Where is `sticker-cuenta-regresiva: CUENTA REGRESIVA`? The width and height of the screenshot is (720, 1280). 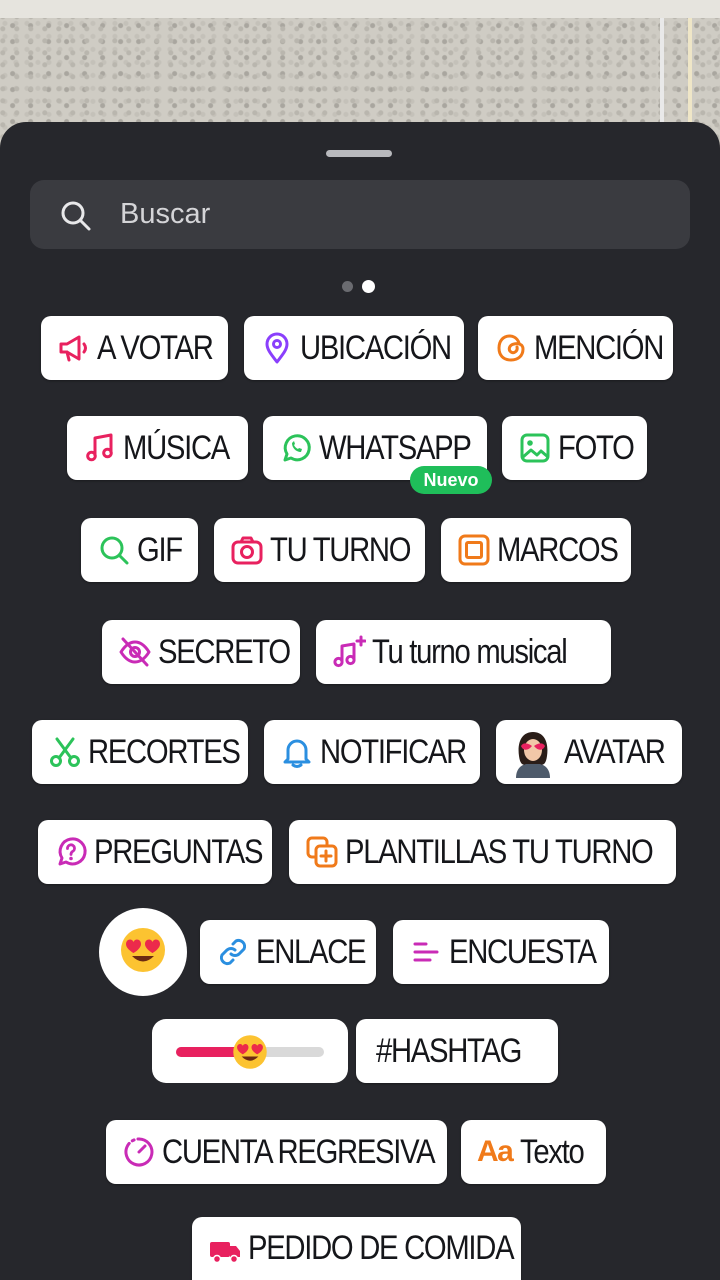
sticker-cuenta-regresiva: CUENTA REGRESIVA is located at coordinates (276, 1152).